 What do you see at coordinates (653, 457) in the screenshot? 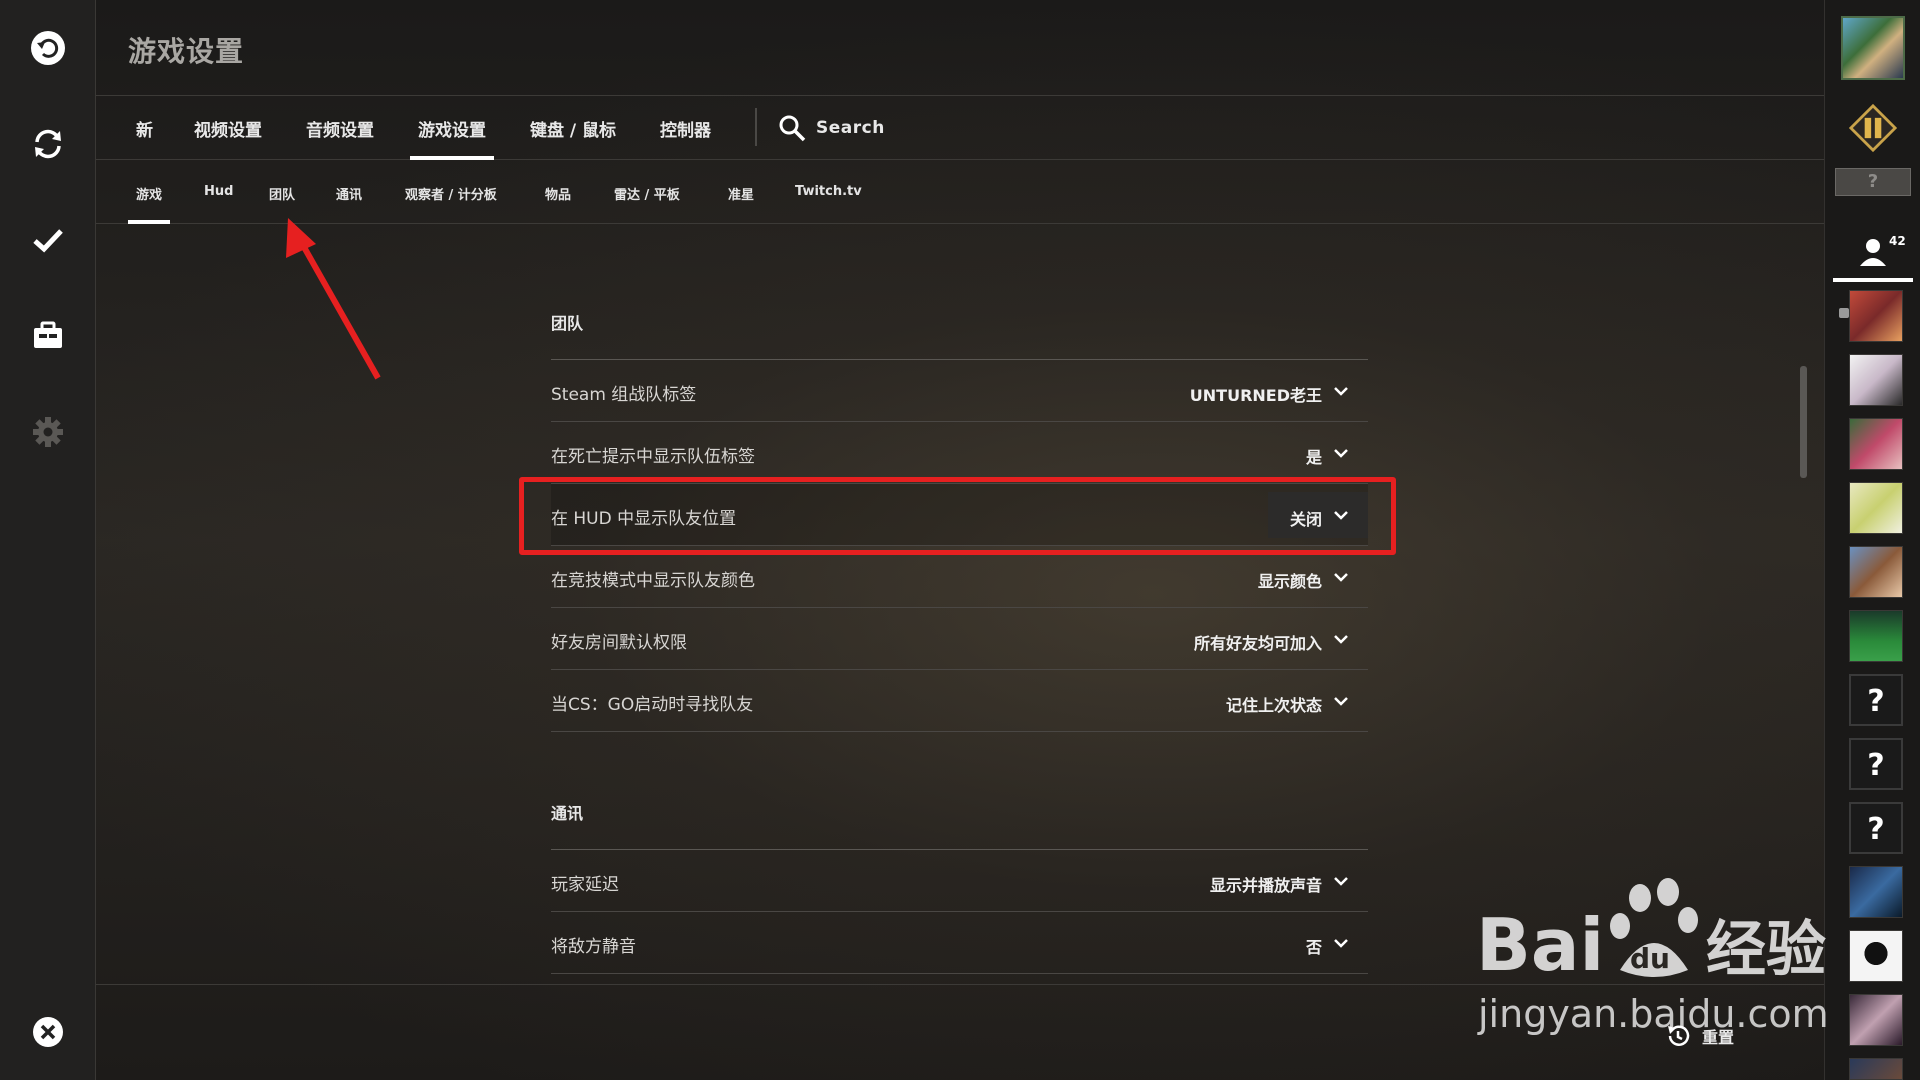
I see `setting-label: 在死亡提示中显示队伍标签` at bounding box center [653, 457].